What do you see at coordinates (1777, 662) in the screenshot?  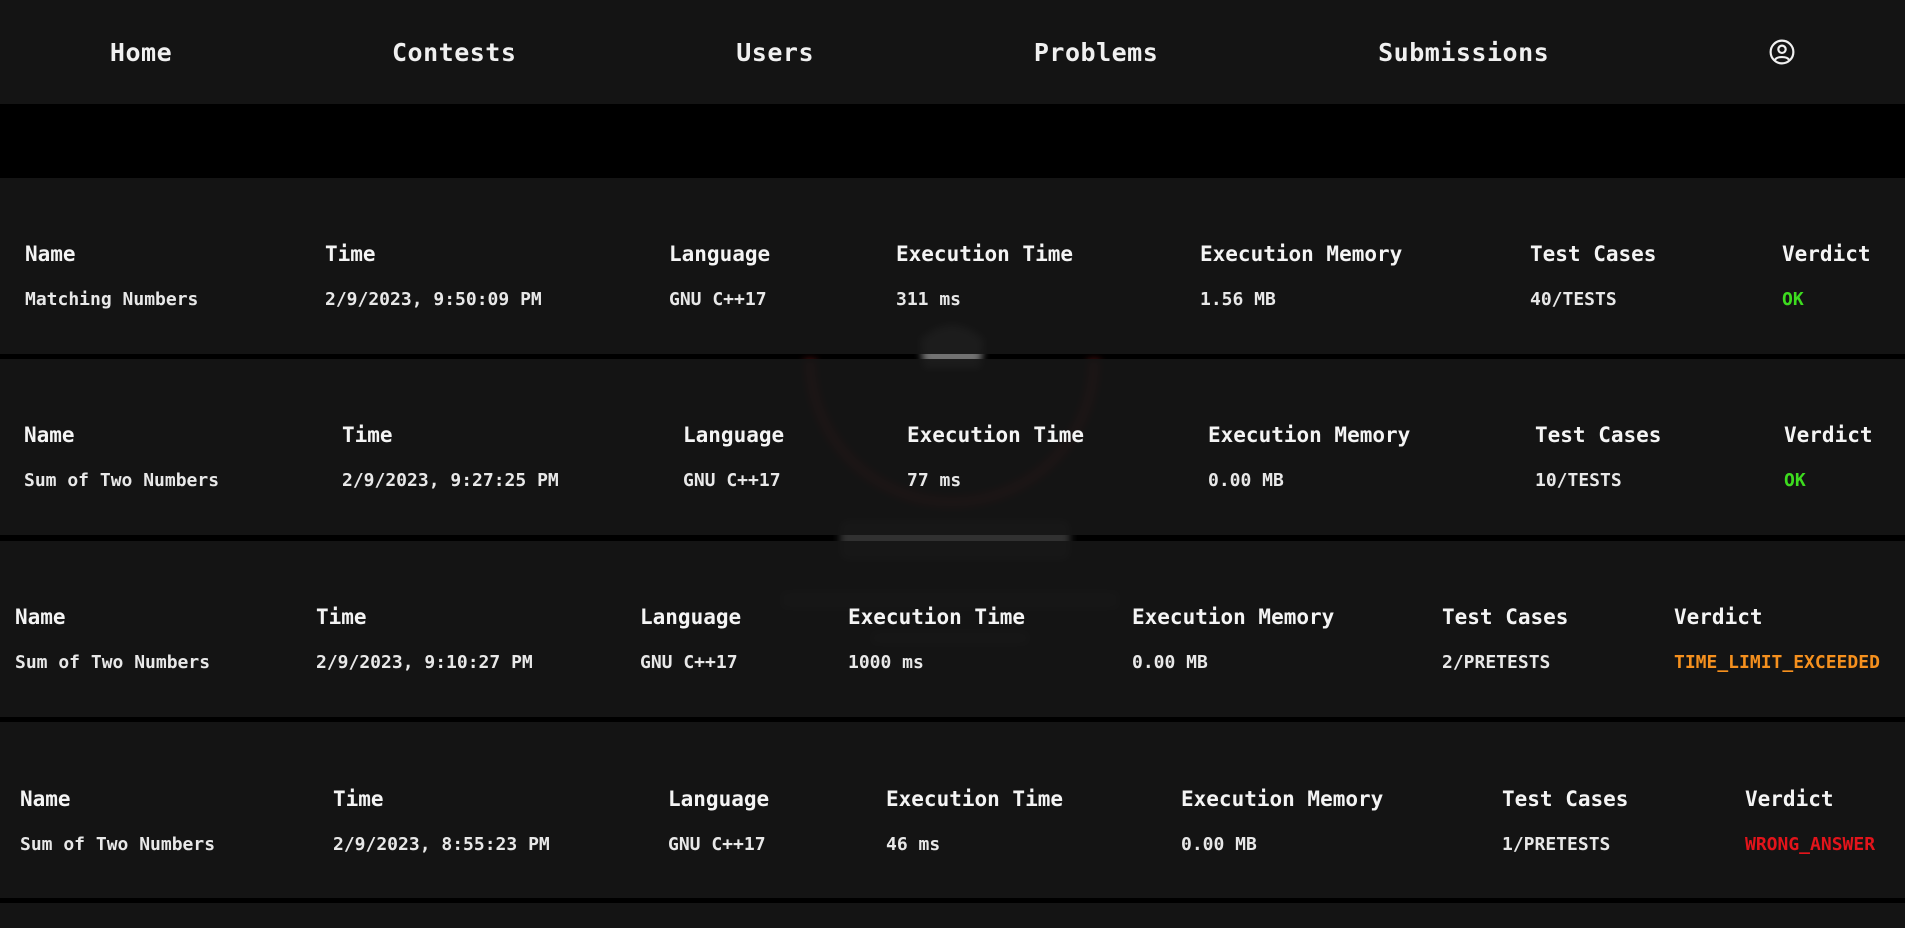 I see `verdict-value: TIME_LIMIT_EXCEEDED` at bounding box center [1777, 662].